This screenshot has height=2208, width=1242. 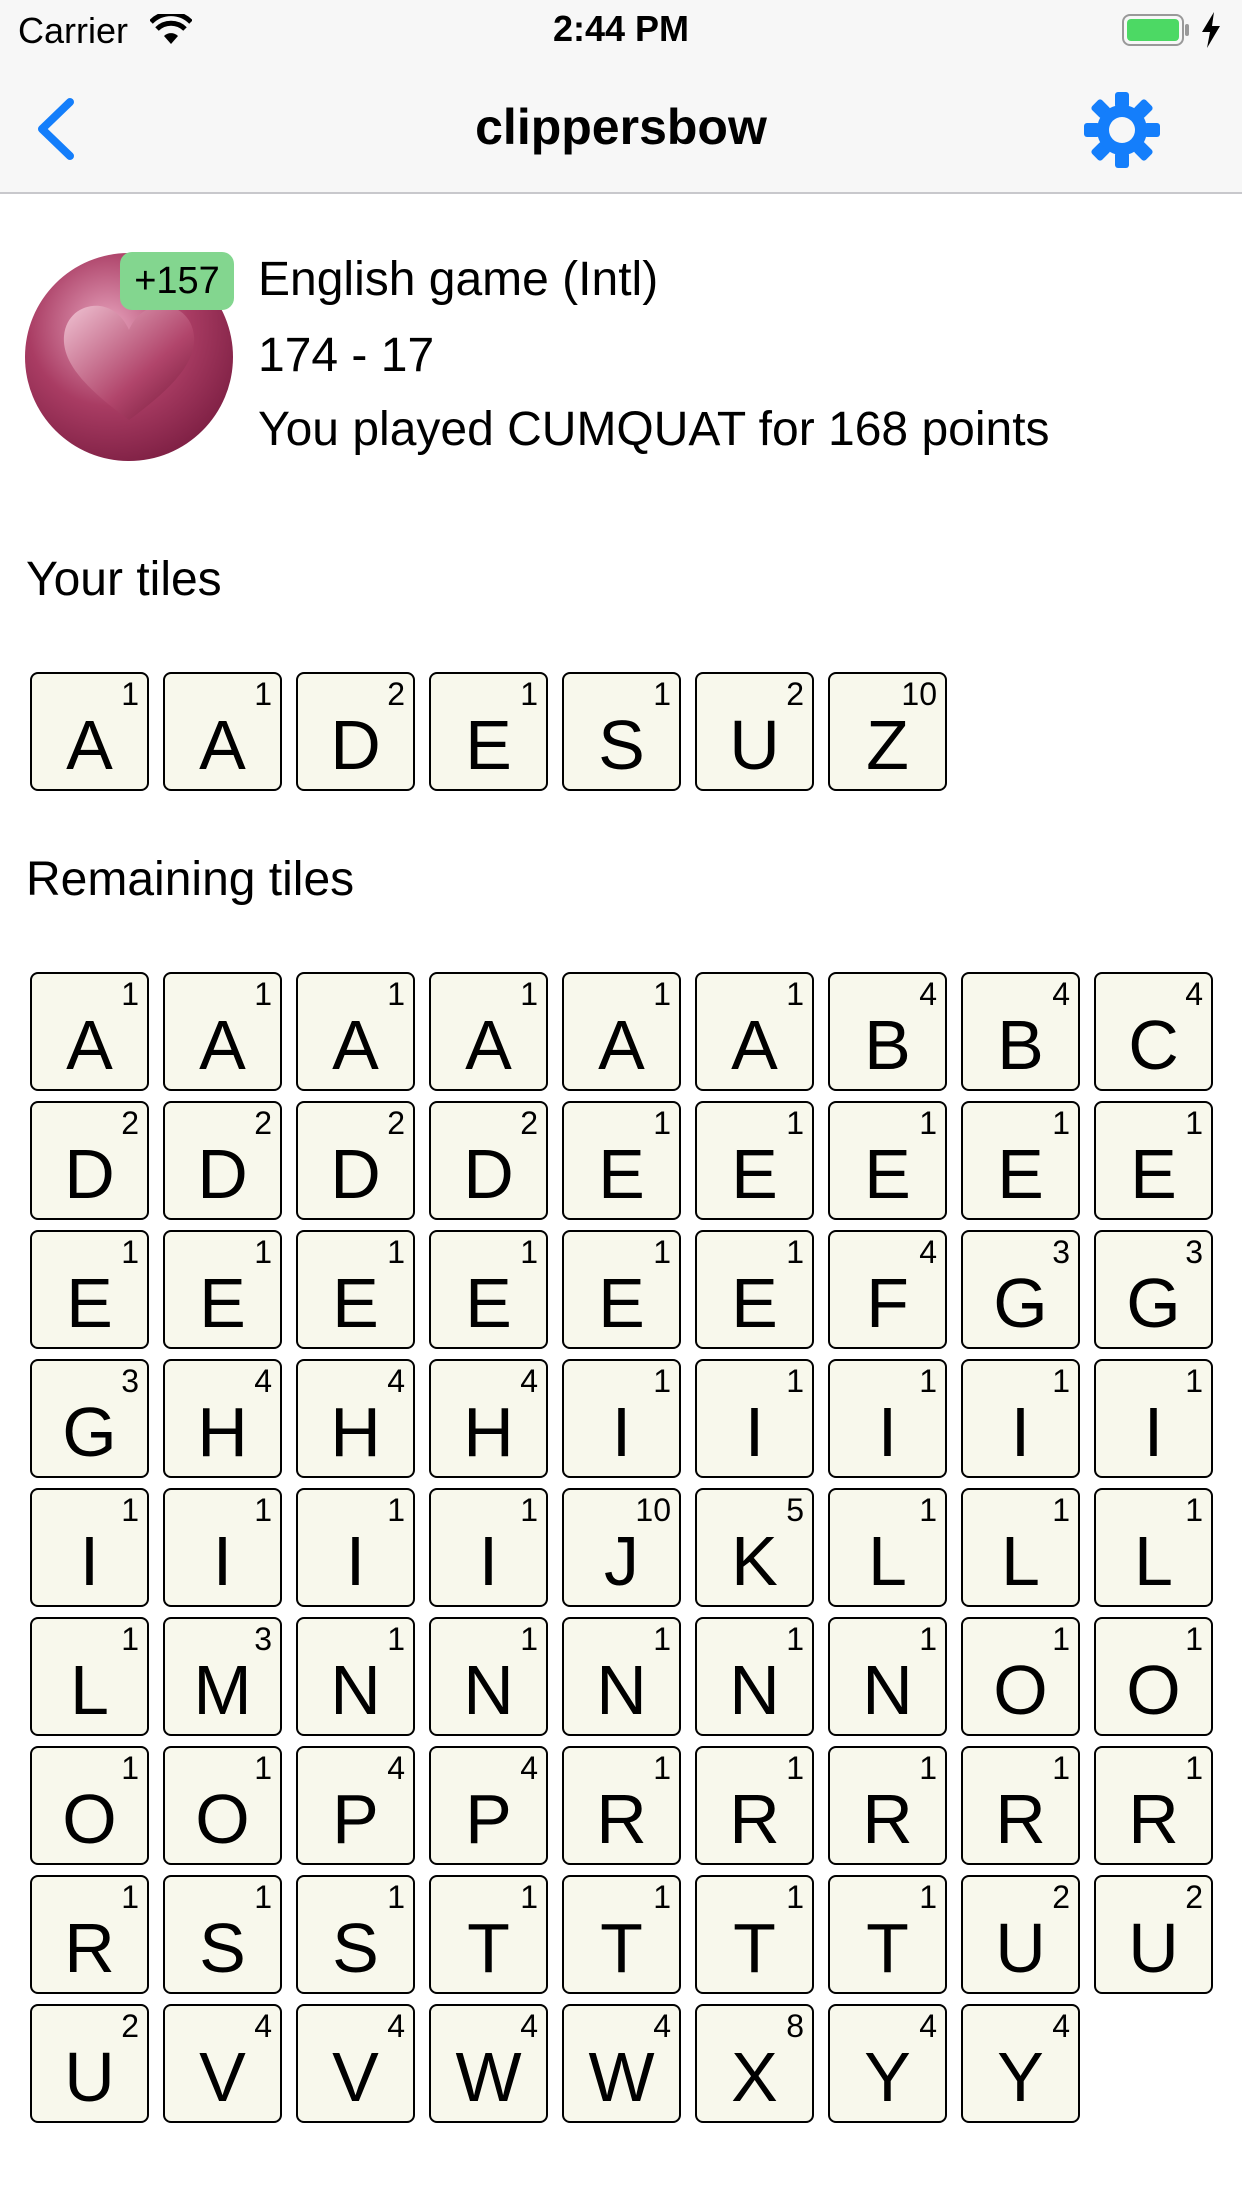 I want to click on tile-letter: Z, so click(x=887, y=745).